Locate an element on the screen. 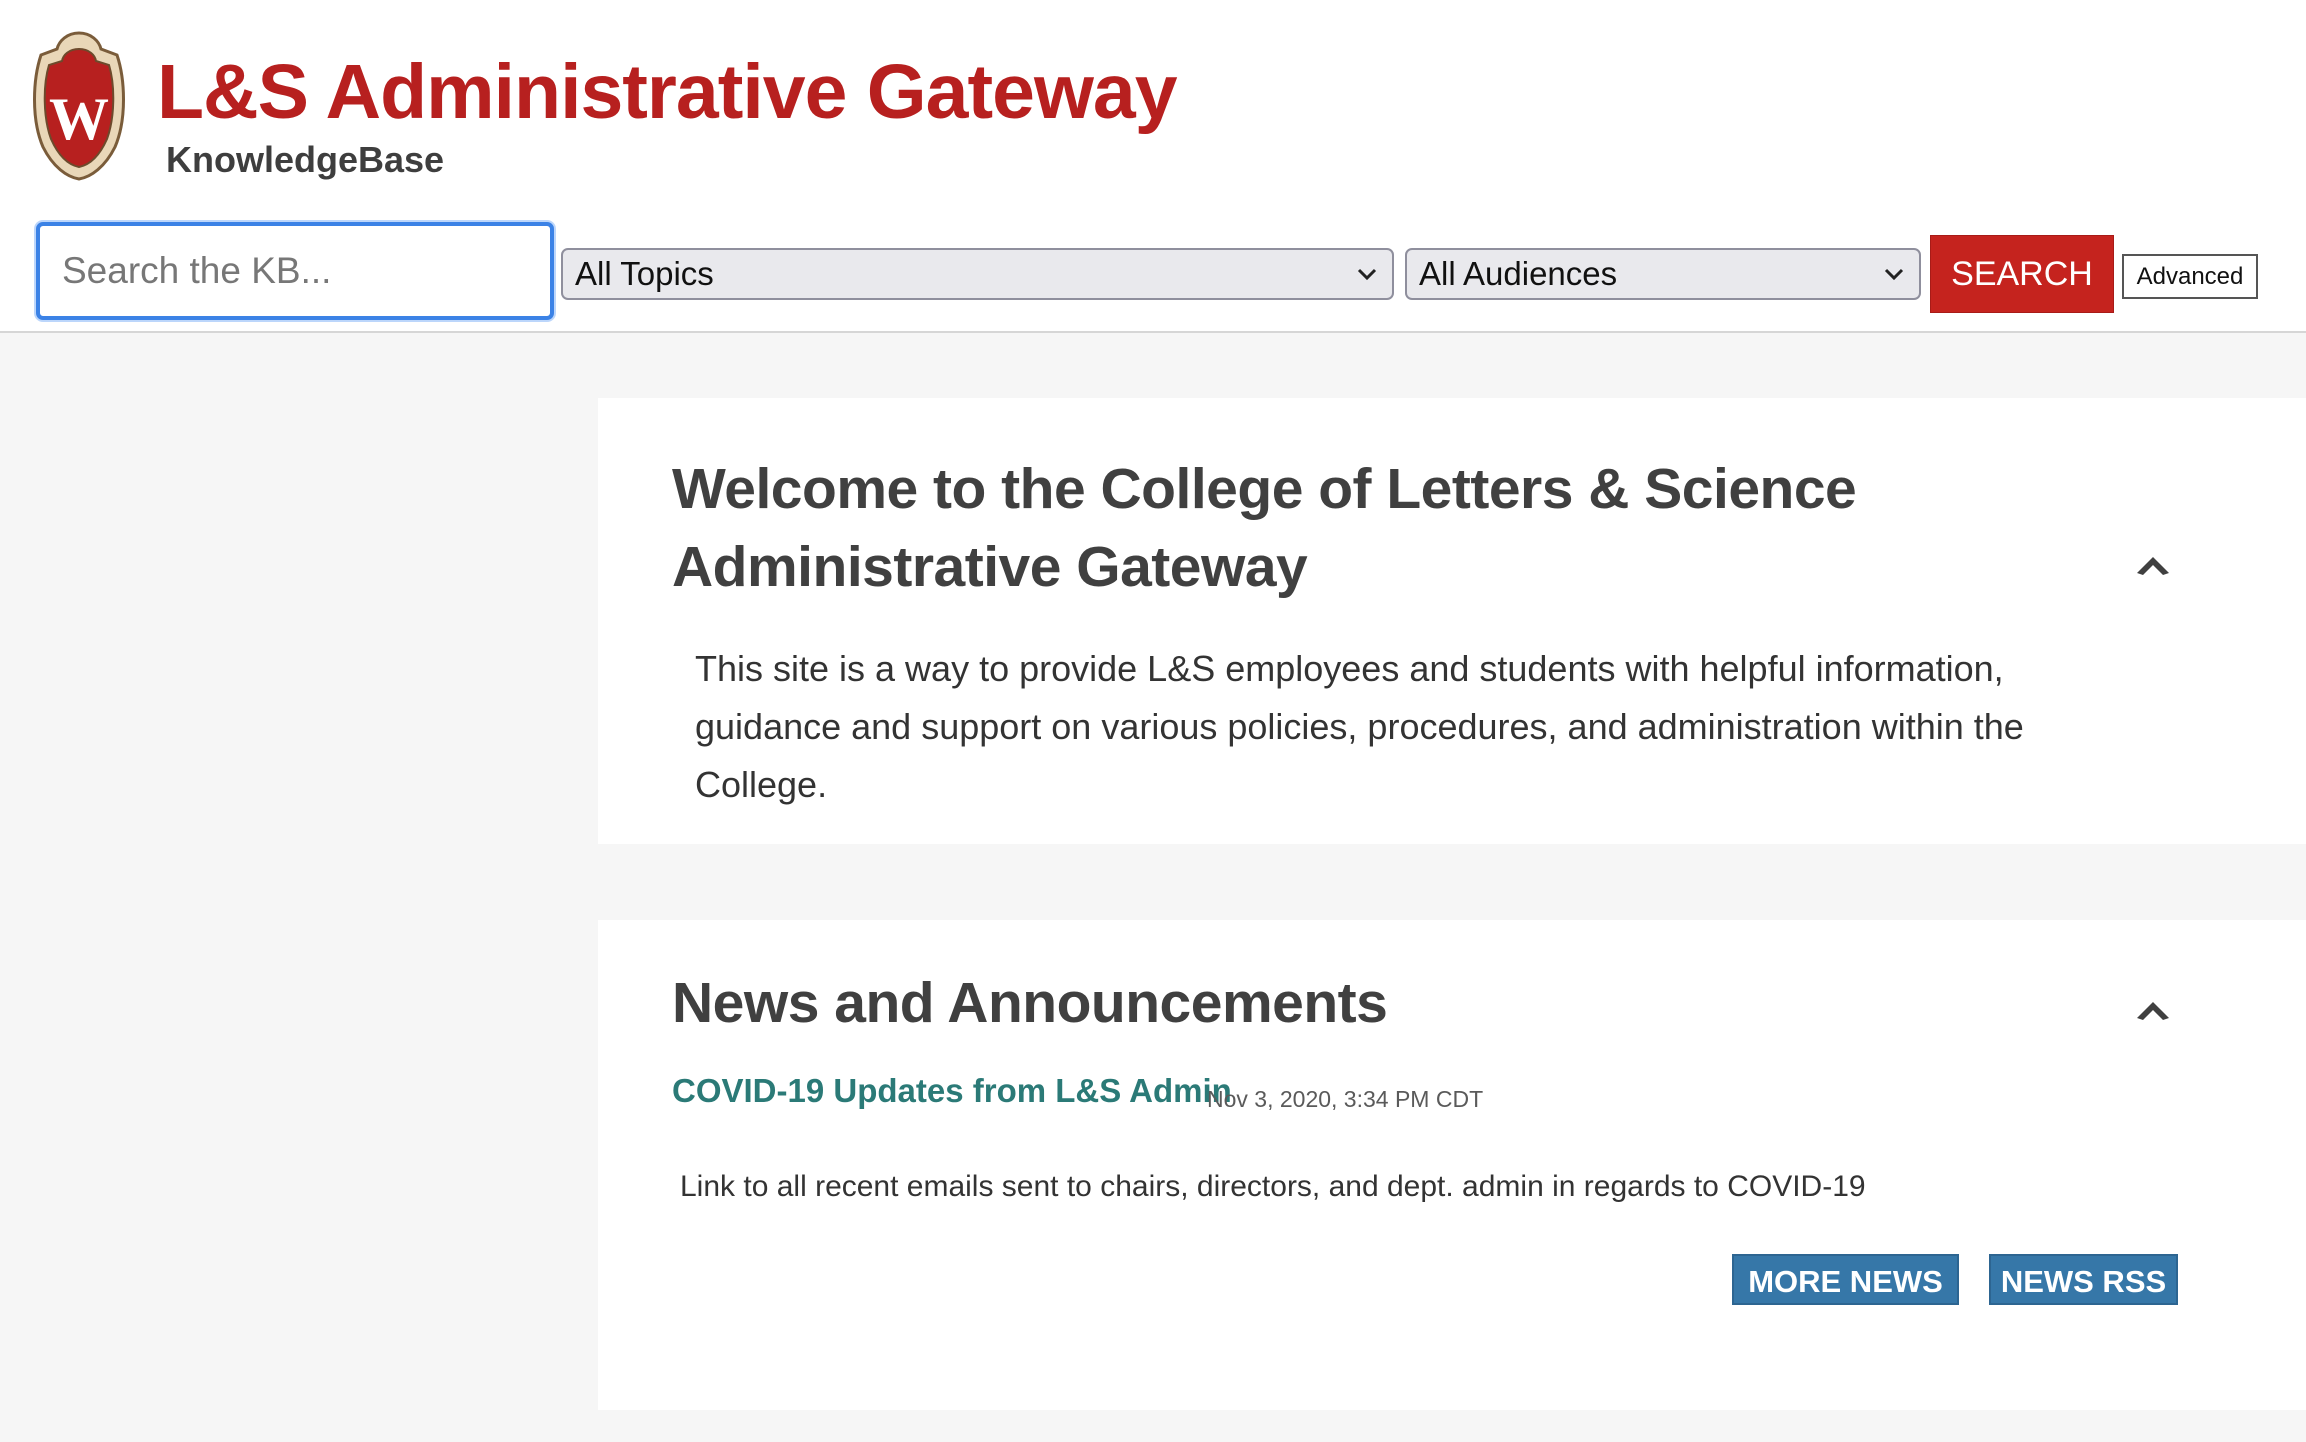  news-heading: News and Announcements is located at coordinates (1030, 1003).